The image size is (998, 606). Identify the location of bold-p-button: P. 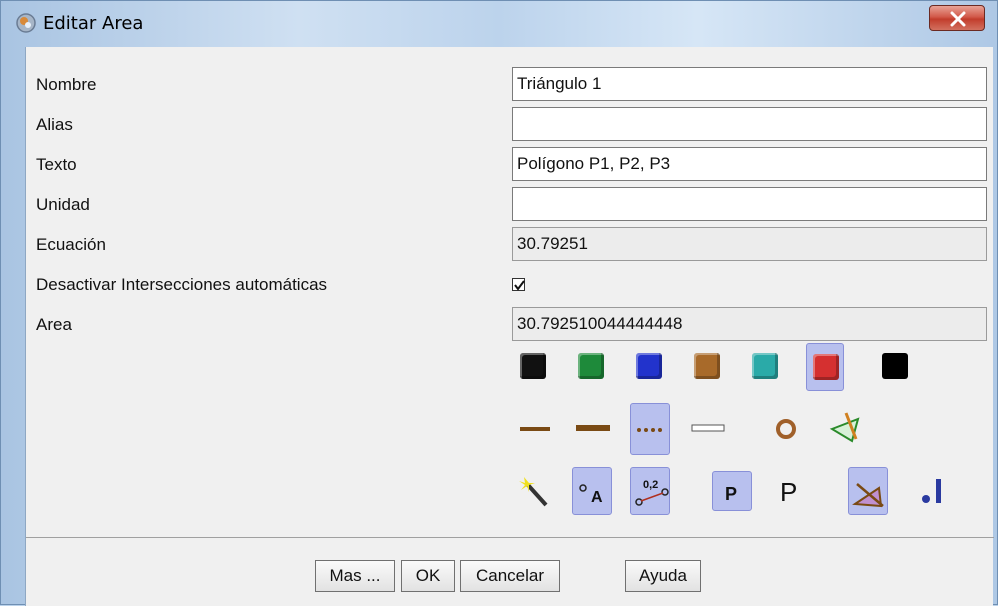
(732, 491).